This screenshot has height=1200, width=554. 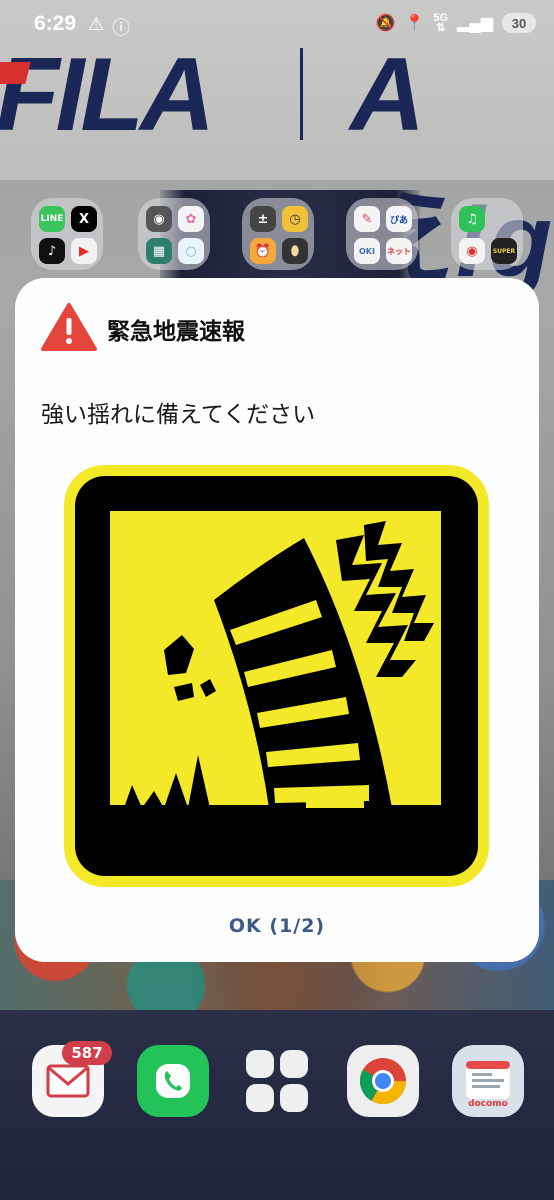 What do you see at coordinates (487, 234) in the screenshot?
I see `app-folder-5: ♫ ◉ SUPER` at bounding box center [487, 234].